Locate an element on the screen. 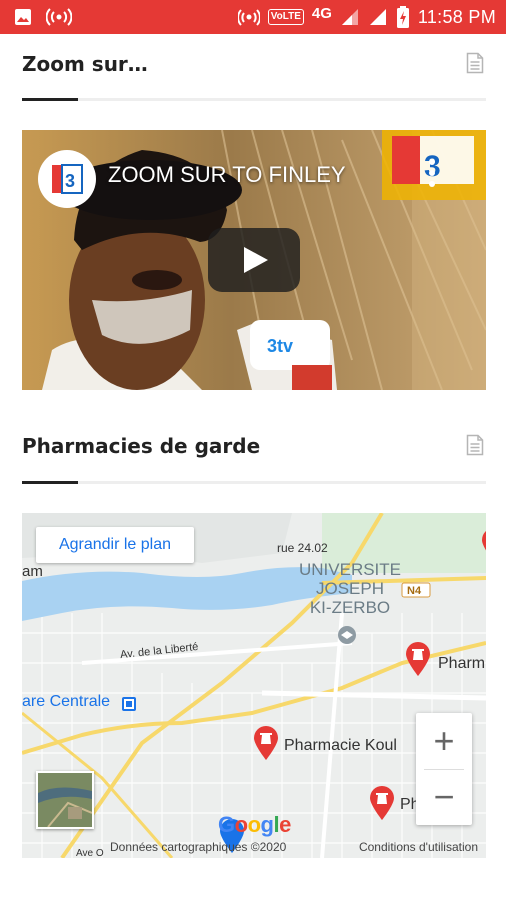 This screenshot has height=900, width=506. play-icon is located at coordinates (256, 260).